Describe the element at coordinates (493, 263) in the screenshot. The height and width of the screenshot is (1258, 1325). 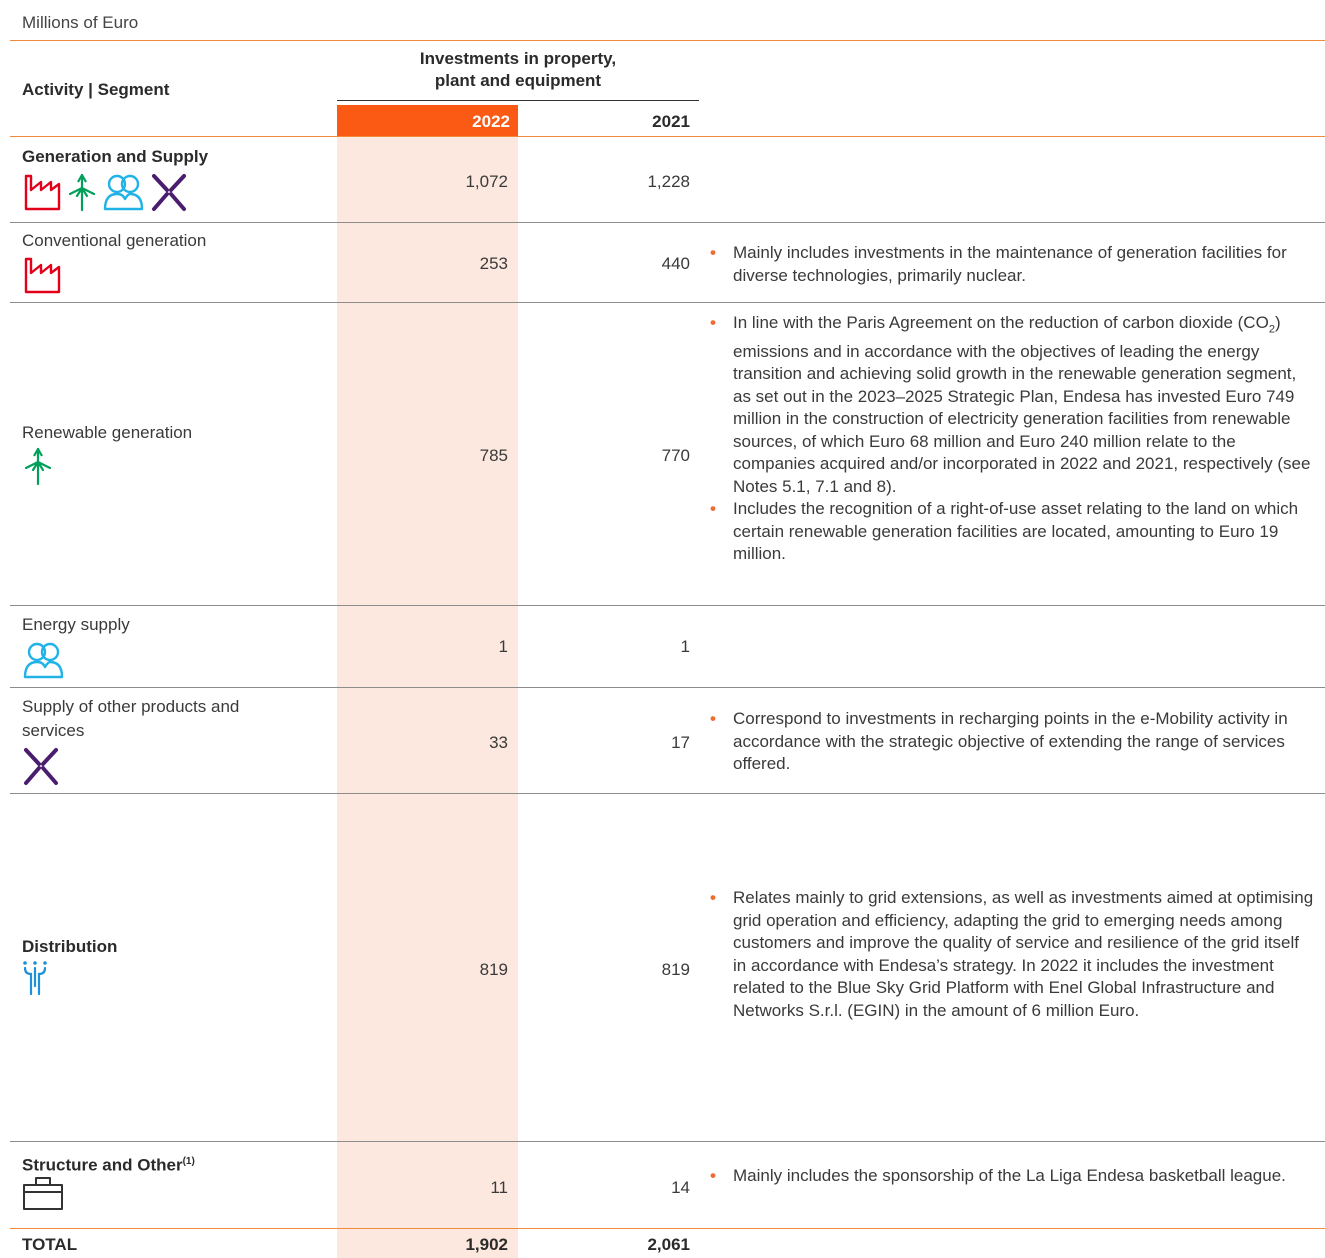
I see `row-value-2022: 253` at that location.